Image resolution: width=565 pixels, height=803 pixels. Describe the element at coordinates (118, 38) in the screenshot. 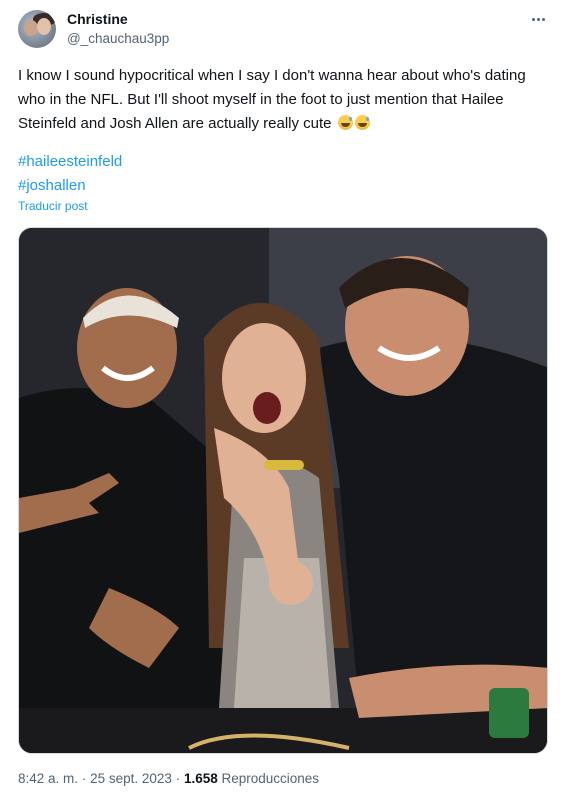

I see `author-handle: @_chauchau3pp` at that location.